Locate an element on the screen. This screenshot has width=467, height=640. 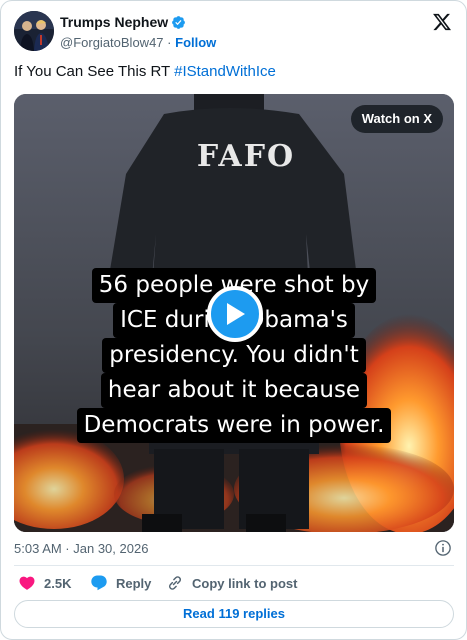
x-logo-icon is located at coordinates (442, 22).